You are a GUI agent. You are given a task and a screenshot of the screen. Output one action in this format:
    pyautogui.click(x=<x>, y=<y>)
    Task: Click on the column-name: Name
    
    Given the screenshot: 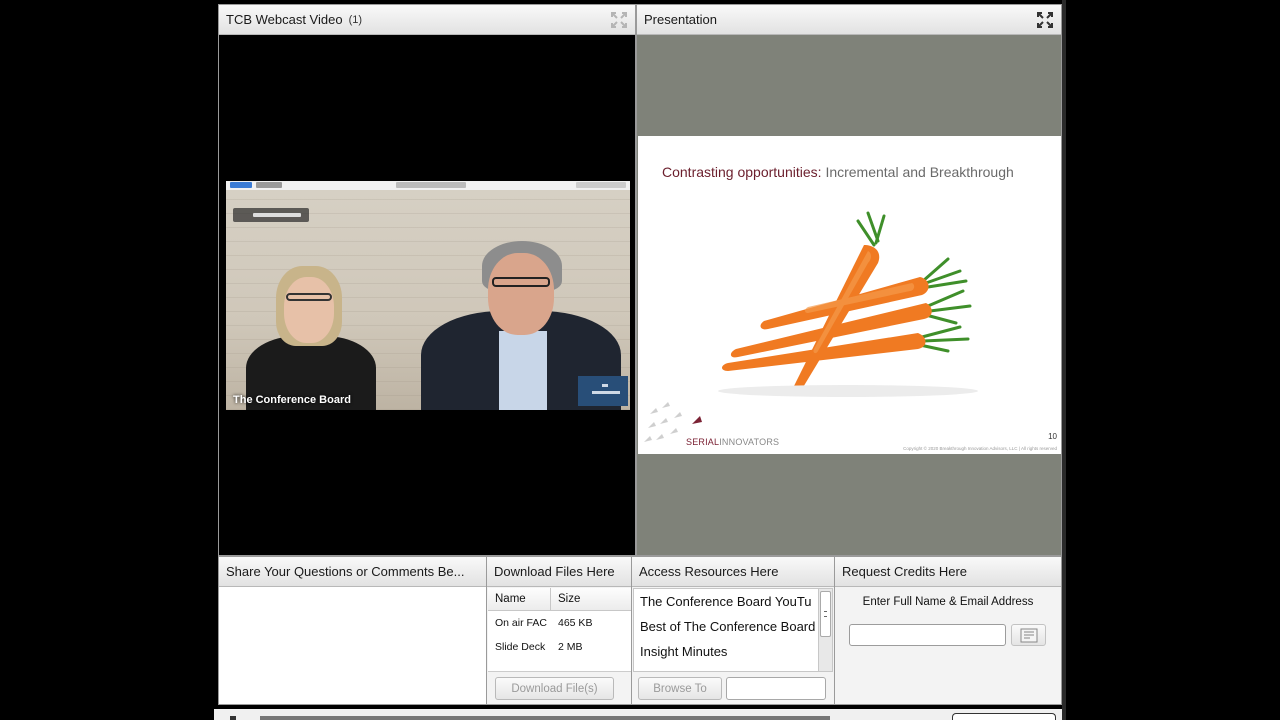 What is the action you would take?
    pyautogui.click(x=519, y=599)
    